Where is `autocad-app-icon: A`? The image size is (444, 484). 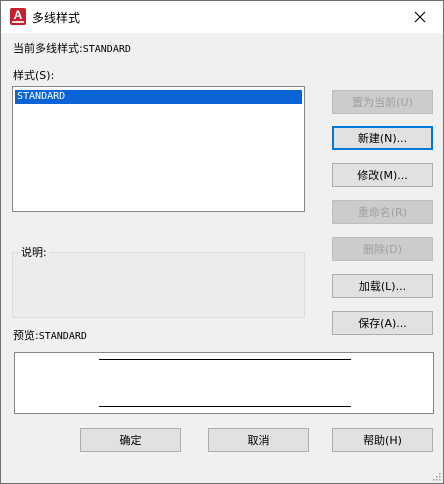 autocad-app-icon: A is located at coordinates (18, 16).